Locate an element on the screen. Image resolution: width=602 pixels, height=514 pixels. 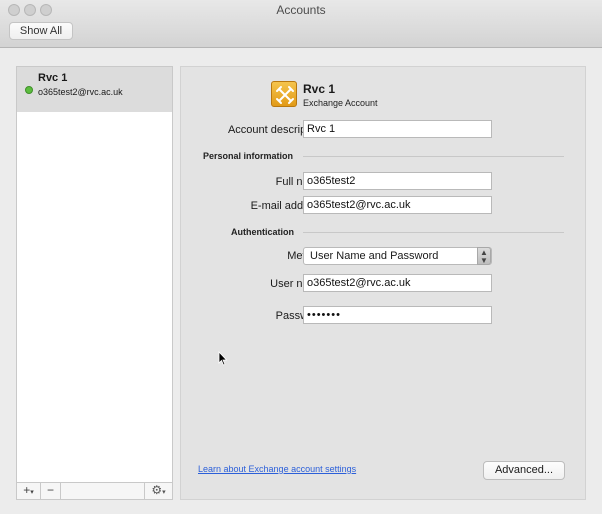
learn-exchange-settings-link: Learn about Exchange account settings is located at coordinates (277, 469).